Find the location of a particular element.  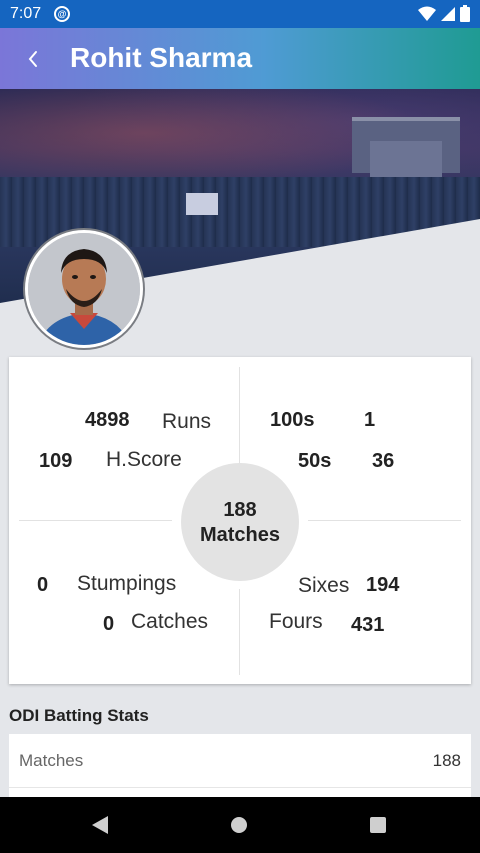

status-bar: 7:07 @ is located at coordinates (240, 14).